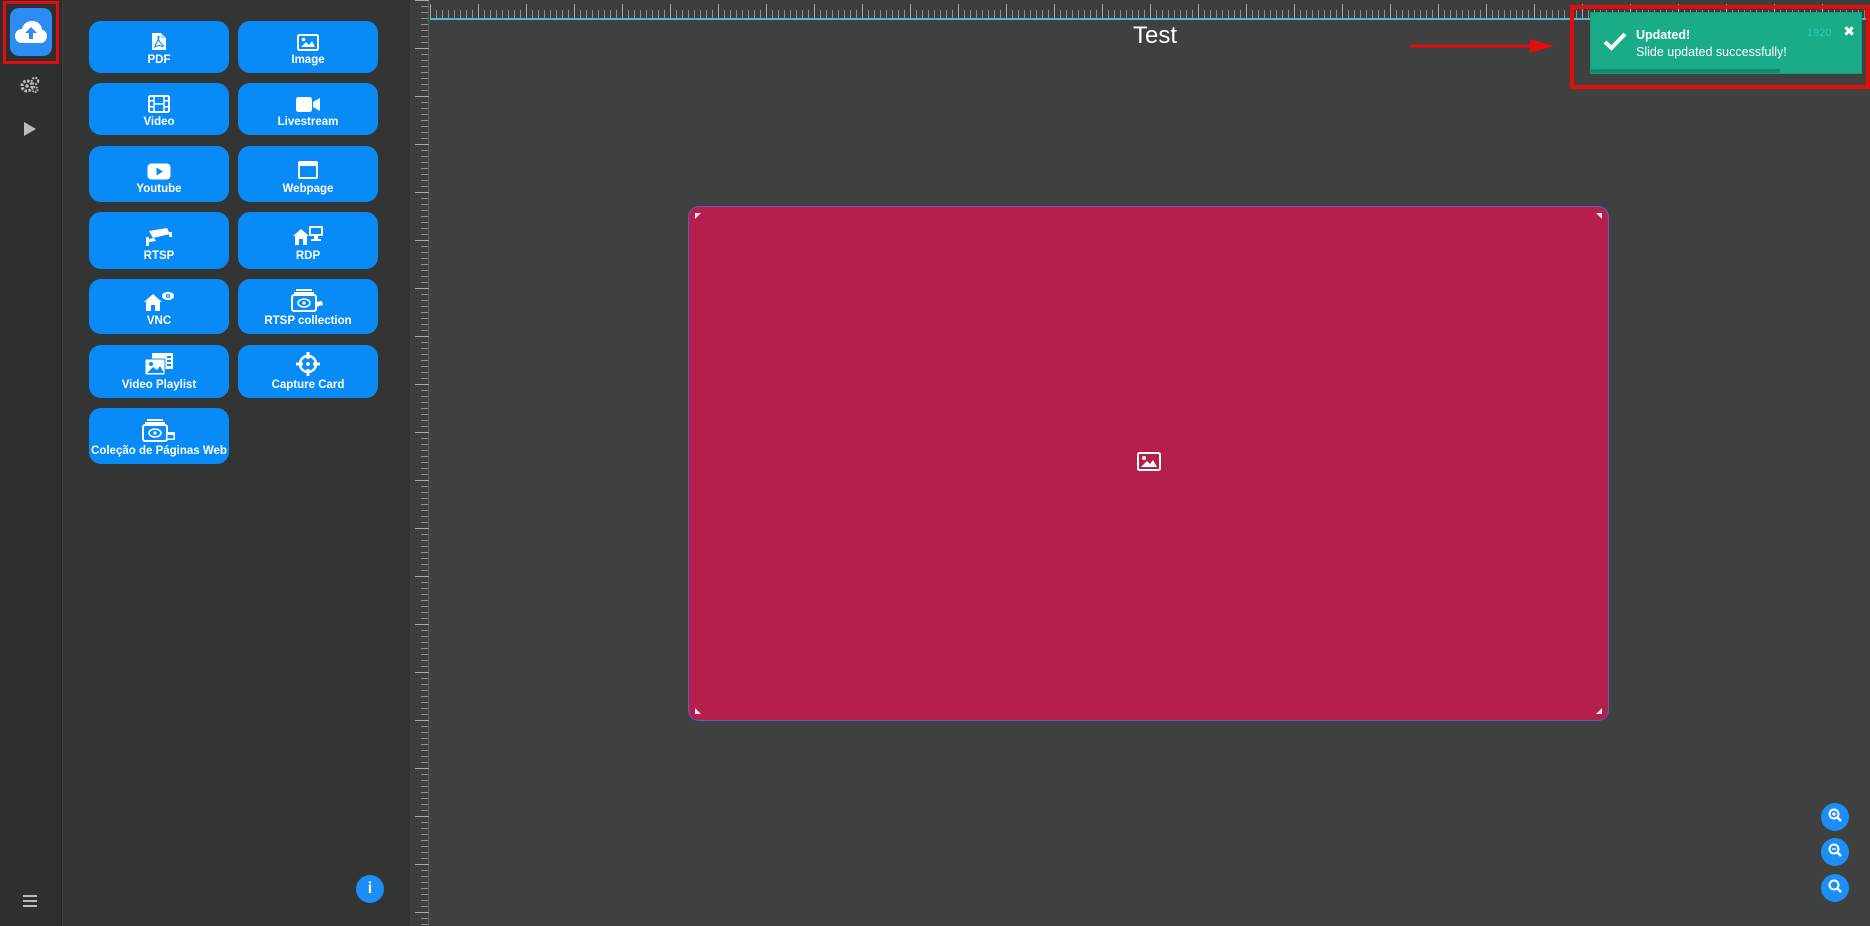 The width and height of the screenshot is (1870, 926). Describe the element at coordinates (308, 300) in the screenshot. I see `camera-collection-icon` at that location.